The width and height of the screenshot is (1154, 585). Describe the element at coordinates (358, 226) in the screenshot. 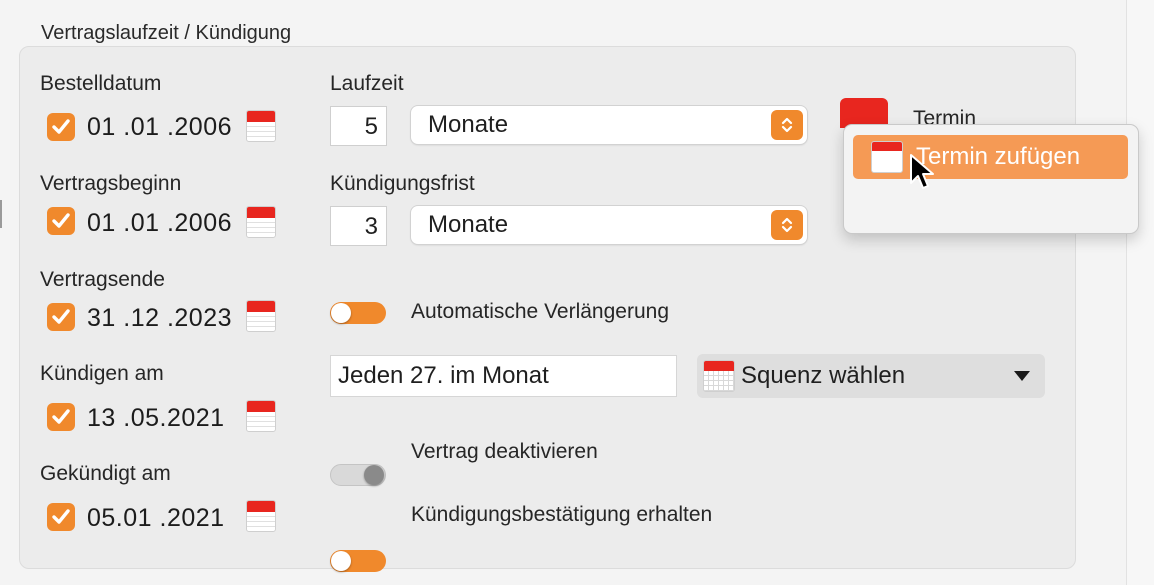

I see `kuendigungsfrist-number-field: 3` at that location.